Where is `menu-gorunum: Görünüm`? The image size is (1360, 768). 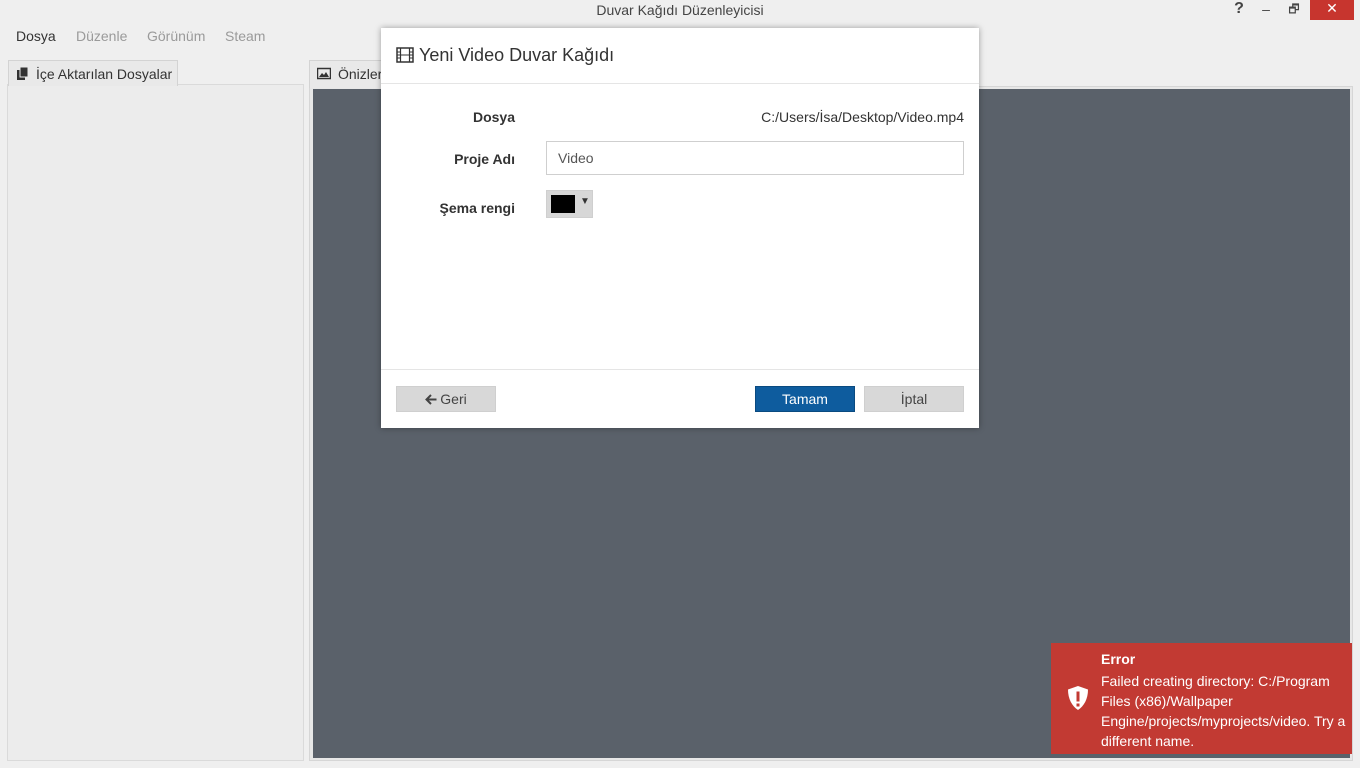
menu-gorunum: Görünüm is located at coordinates (176, 36).